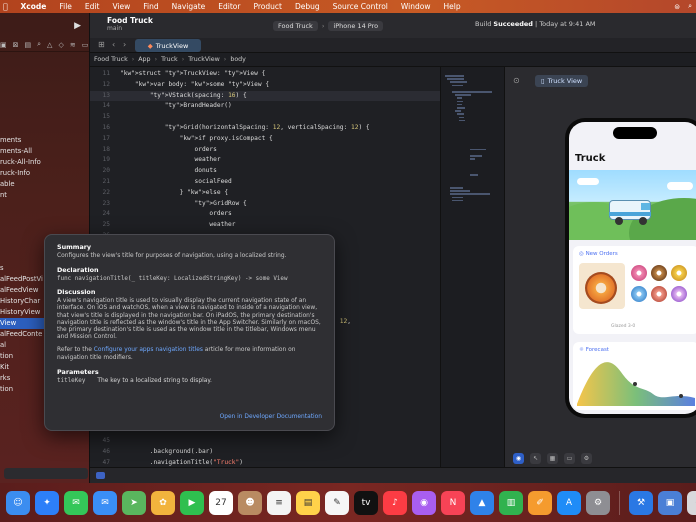  What do you see at coordinates (100, 475) in the screenshot?
I see `debug-toggle-icon` at bounding box center [100, 475].